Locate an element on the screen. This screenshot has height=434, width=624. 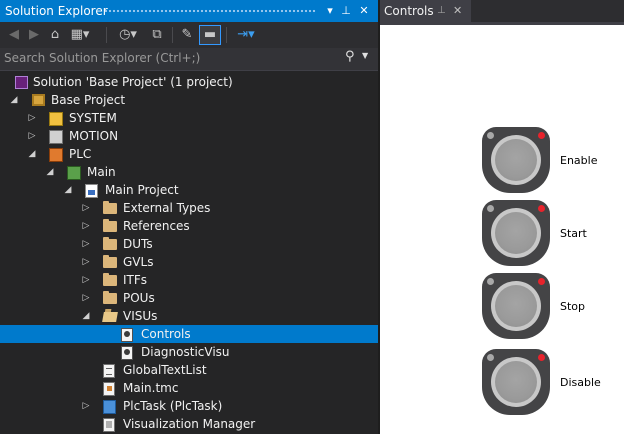
tree-item-itfs: ▷ ITFs is located at coordinates (189, 280).